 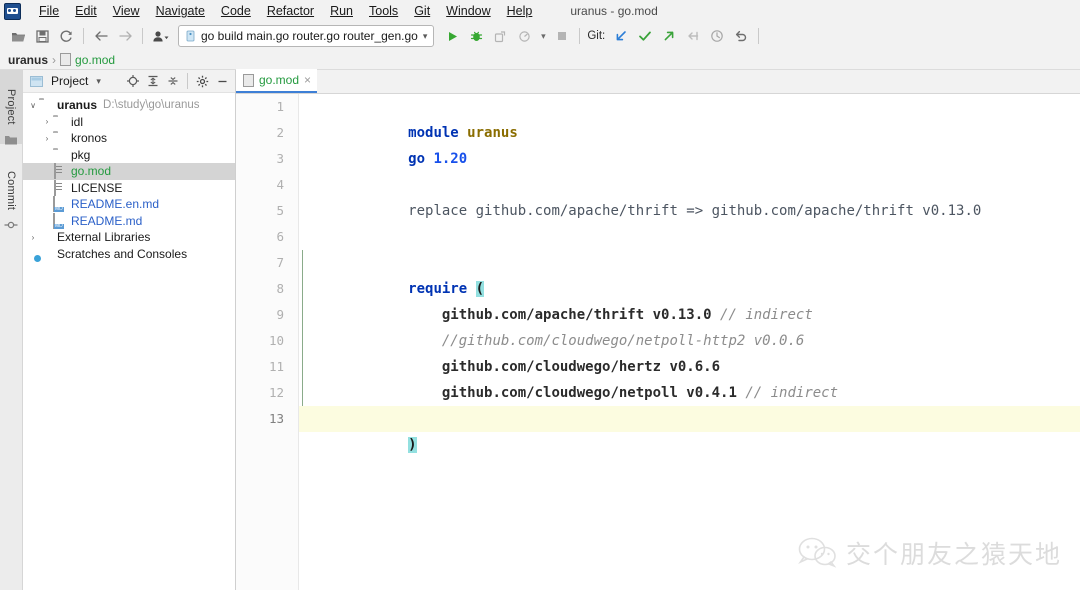 I want to click on menu-item-tools: Tools, so click(x=383, y=11).